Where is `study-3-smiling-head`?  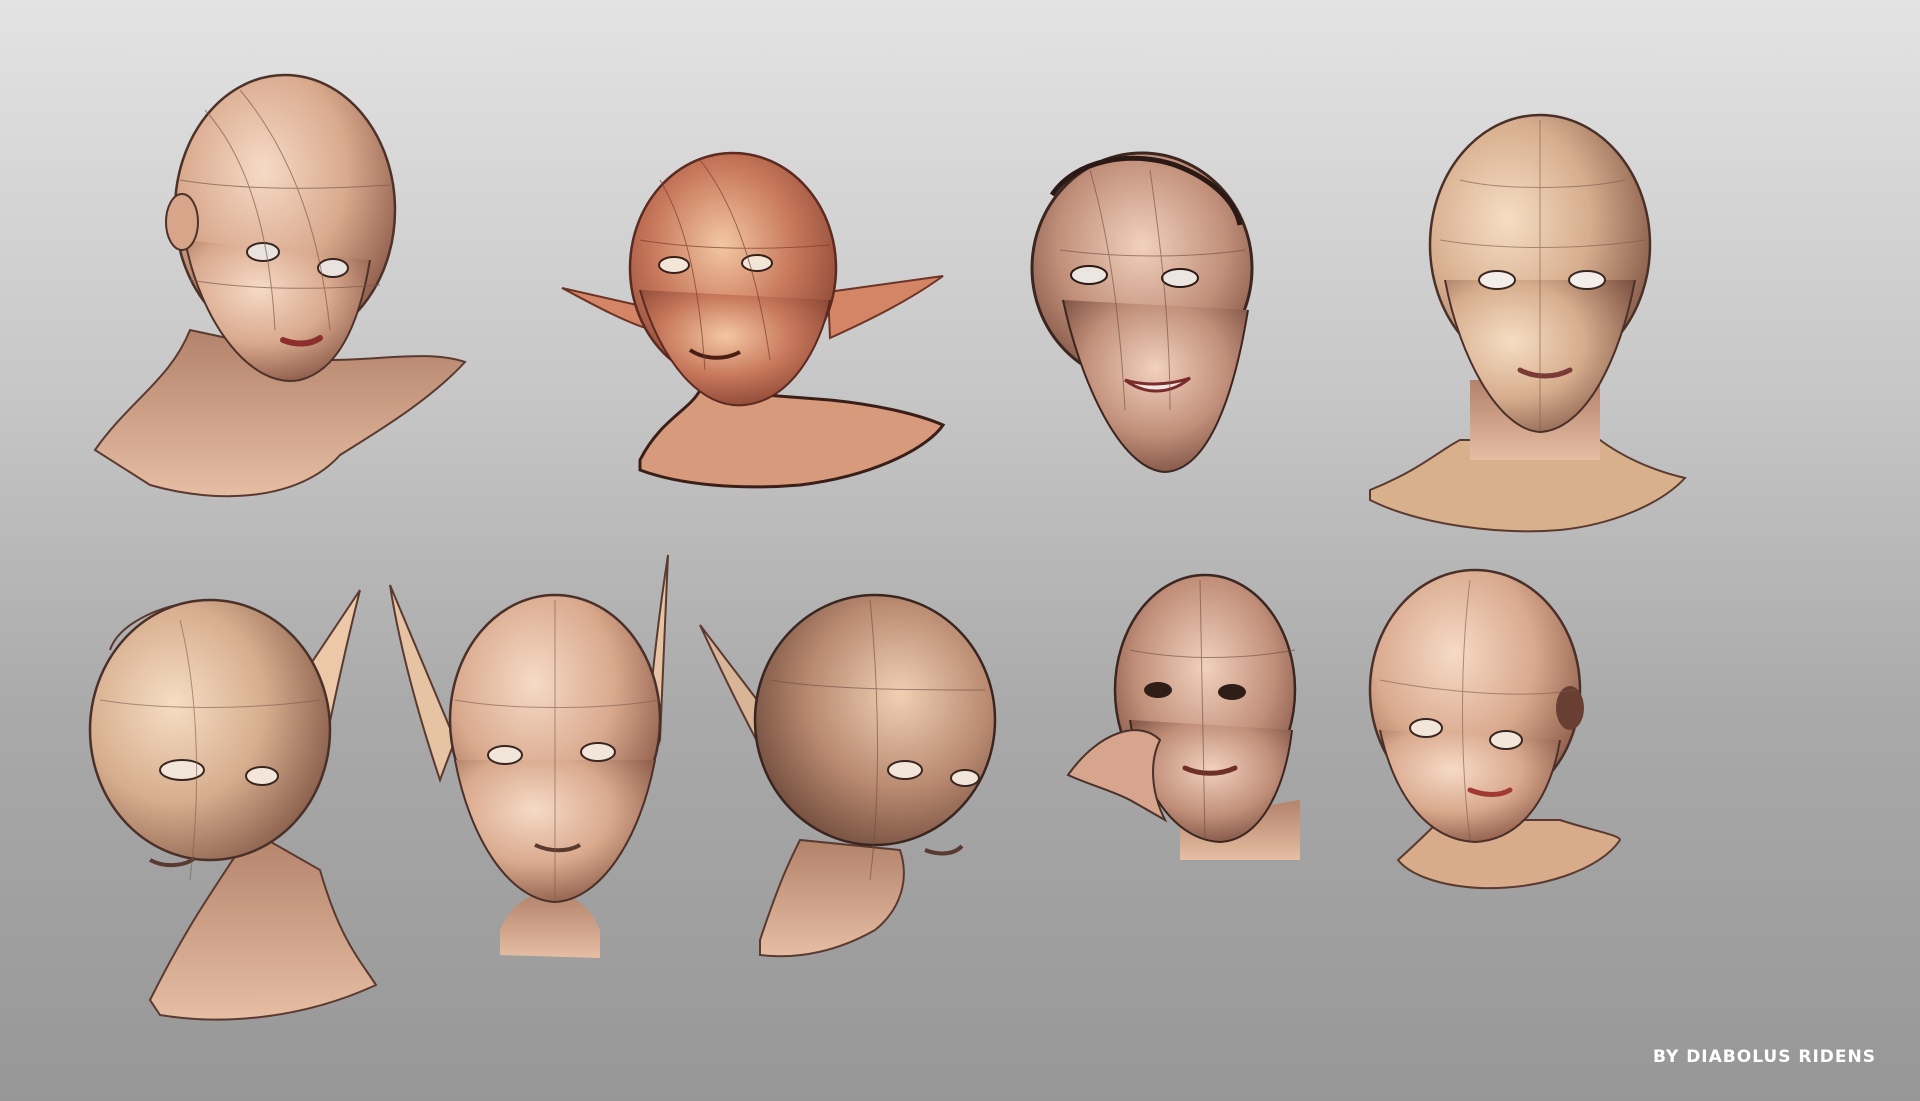 study-3-smiling-head is located at coordinates (1142, 312).